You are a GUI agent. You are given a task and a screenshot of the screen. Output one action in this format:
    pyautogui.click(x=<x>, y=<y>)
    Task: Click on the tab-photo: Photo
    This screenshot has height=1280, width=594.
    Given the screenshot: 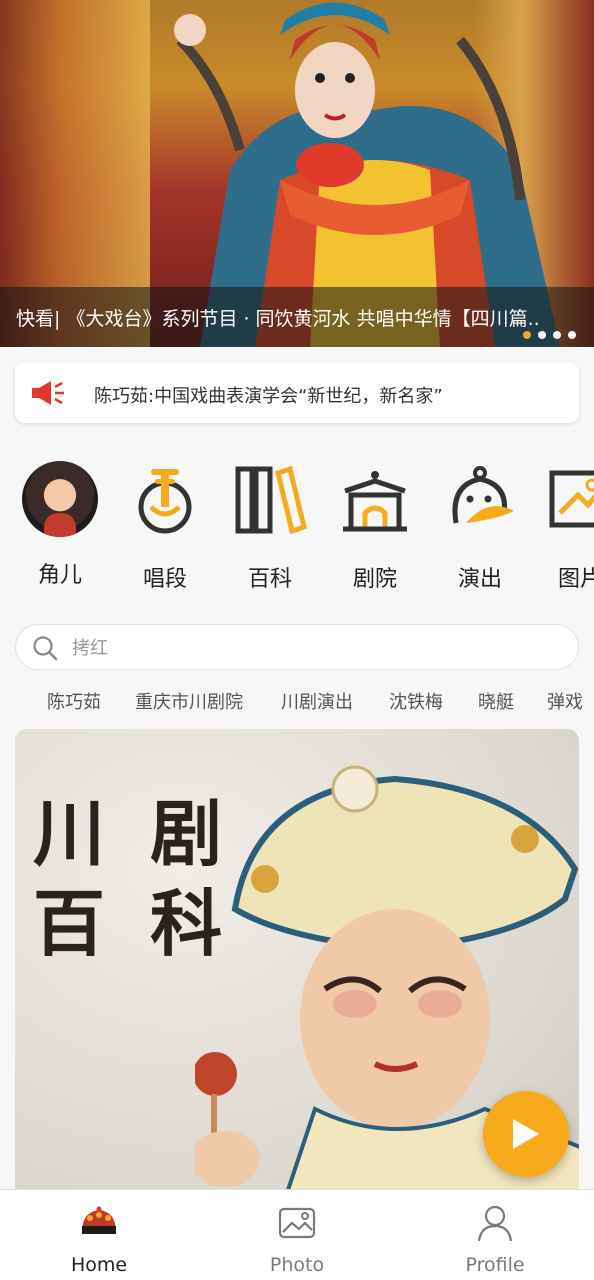 What is the action you would take?
    pyautogui.click(x=297, y=1235)
    